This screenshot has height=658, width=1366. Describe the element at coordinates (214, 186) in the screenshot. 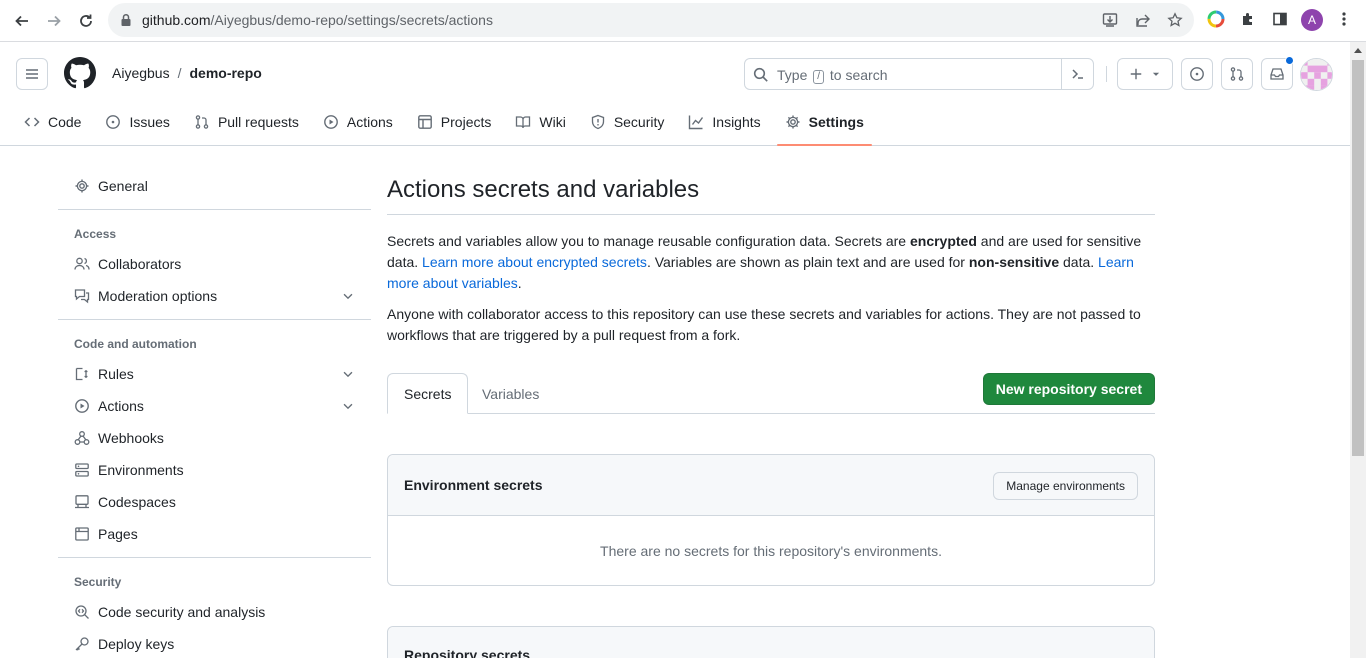

I see `sidebar-item-general: General` at that location.